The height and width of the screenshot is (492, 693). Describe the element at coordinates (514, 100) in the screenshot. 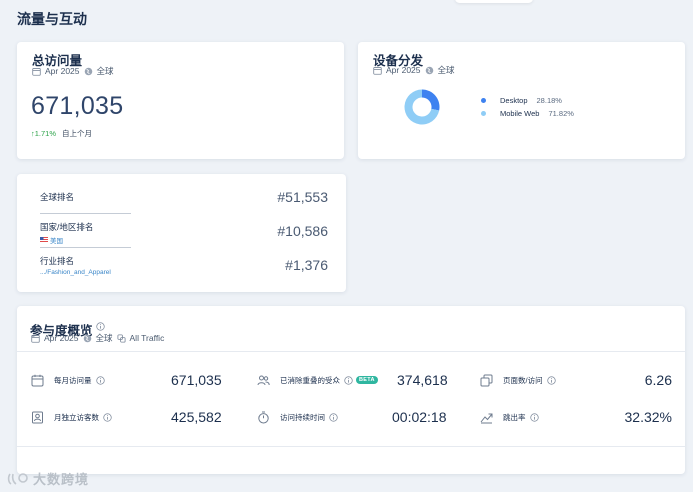

I see `legend-label: Desktop` at that location.